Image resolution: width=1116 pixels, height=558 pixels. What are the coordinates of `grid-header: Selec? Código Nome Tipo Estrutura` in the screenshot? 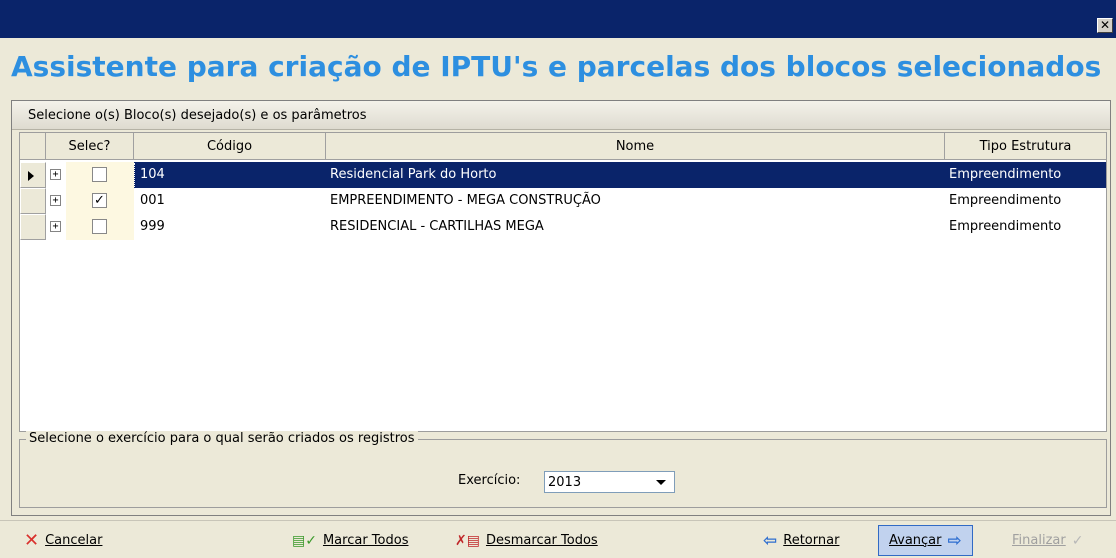 It's located at (563, 146).